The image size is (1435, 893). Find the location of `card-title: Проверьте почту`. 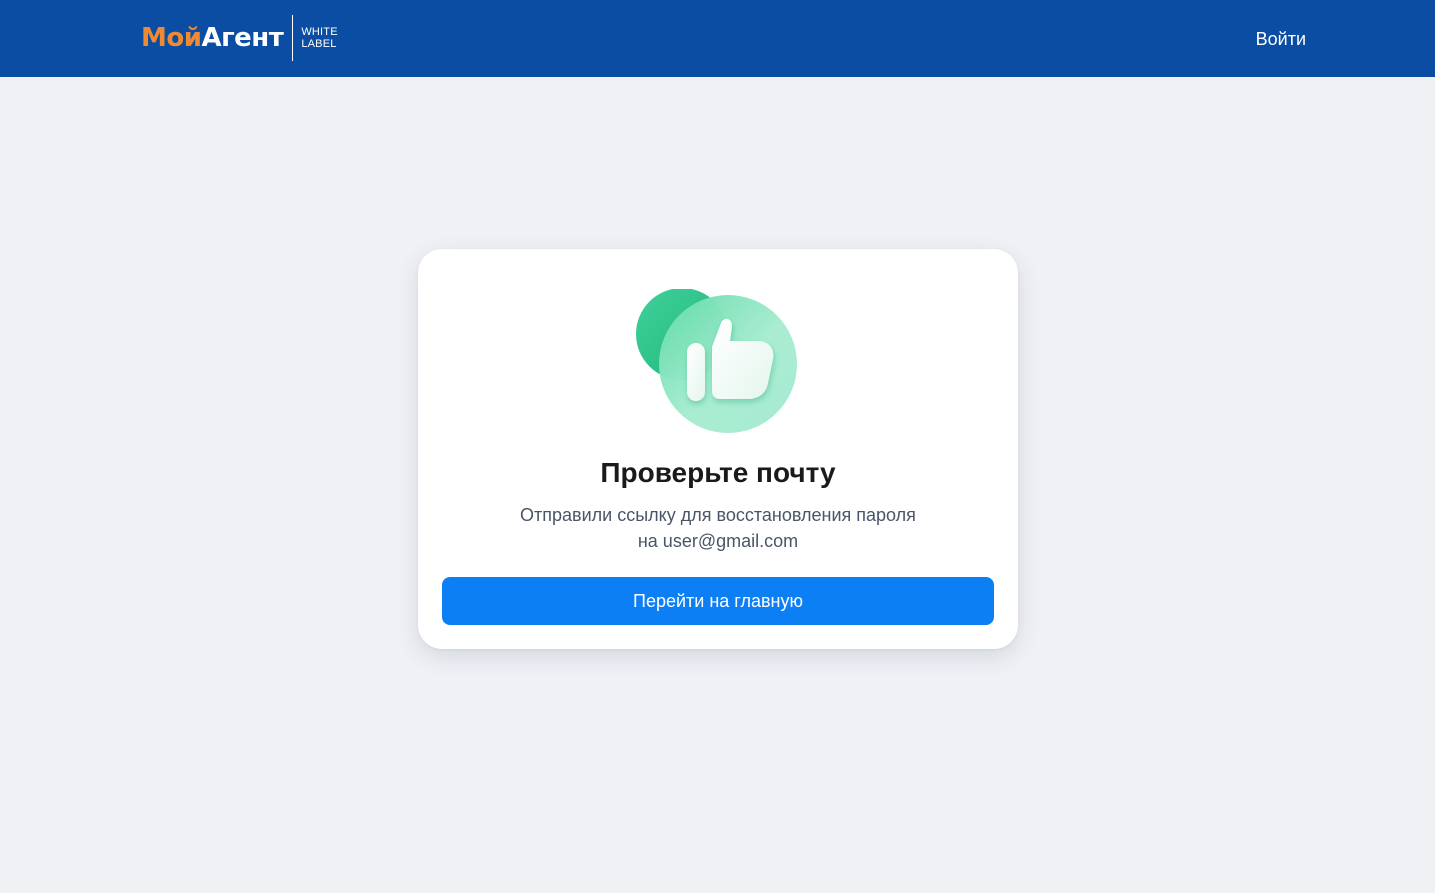

card-title: Проверьте почту is located at coordinates (718, 472).